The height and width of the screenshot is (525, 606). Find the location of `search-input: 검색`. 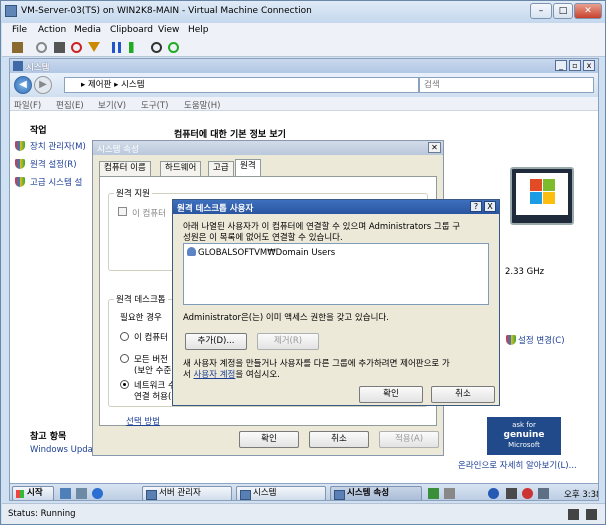

search-input: 검색 is located at coordinates (506, 85).